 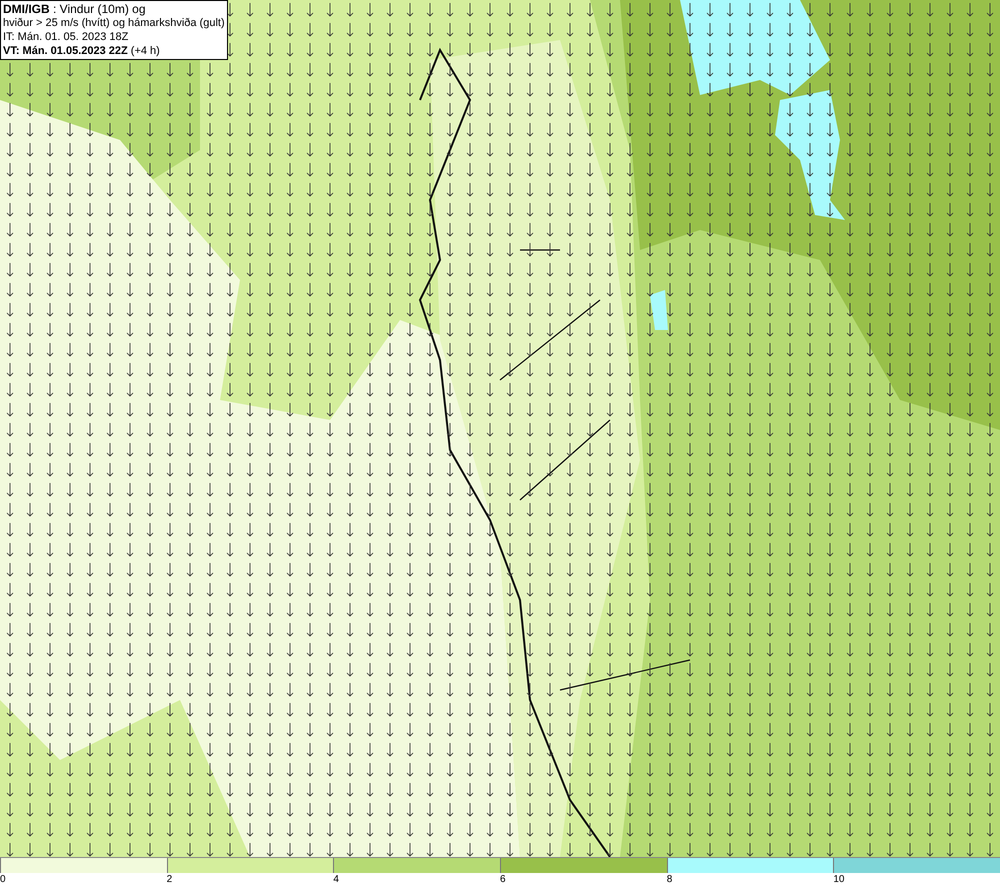 What do you see at coordinates (74, 9) in the screenshot?
I see `header-text: DMI/IGB : Vindur (10m) og` at bounding box center [74, 9].